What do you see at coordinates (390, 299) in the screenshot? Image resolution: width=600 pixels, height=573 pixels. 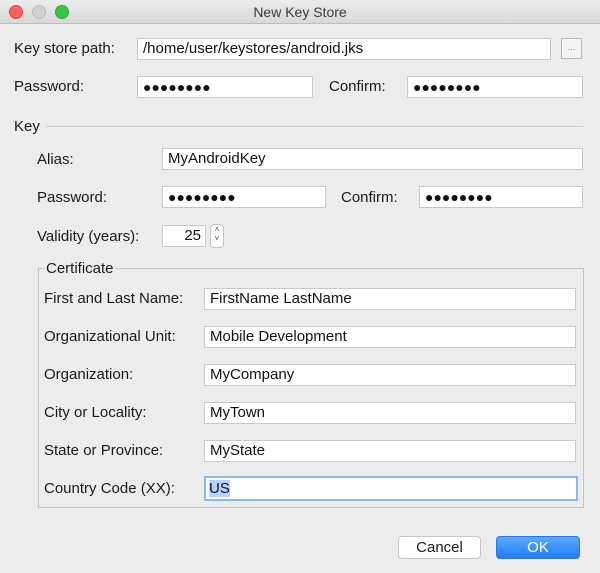 I see `cert-name-input: FirstName LastName` at bounding box center [390, 299].